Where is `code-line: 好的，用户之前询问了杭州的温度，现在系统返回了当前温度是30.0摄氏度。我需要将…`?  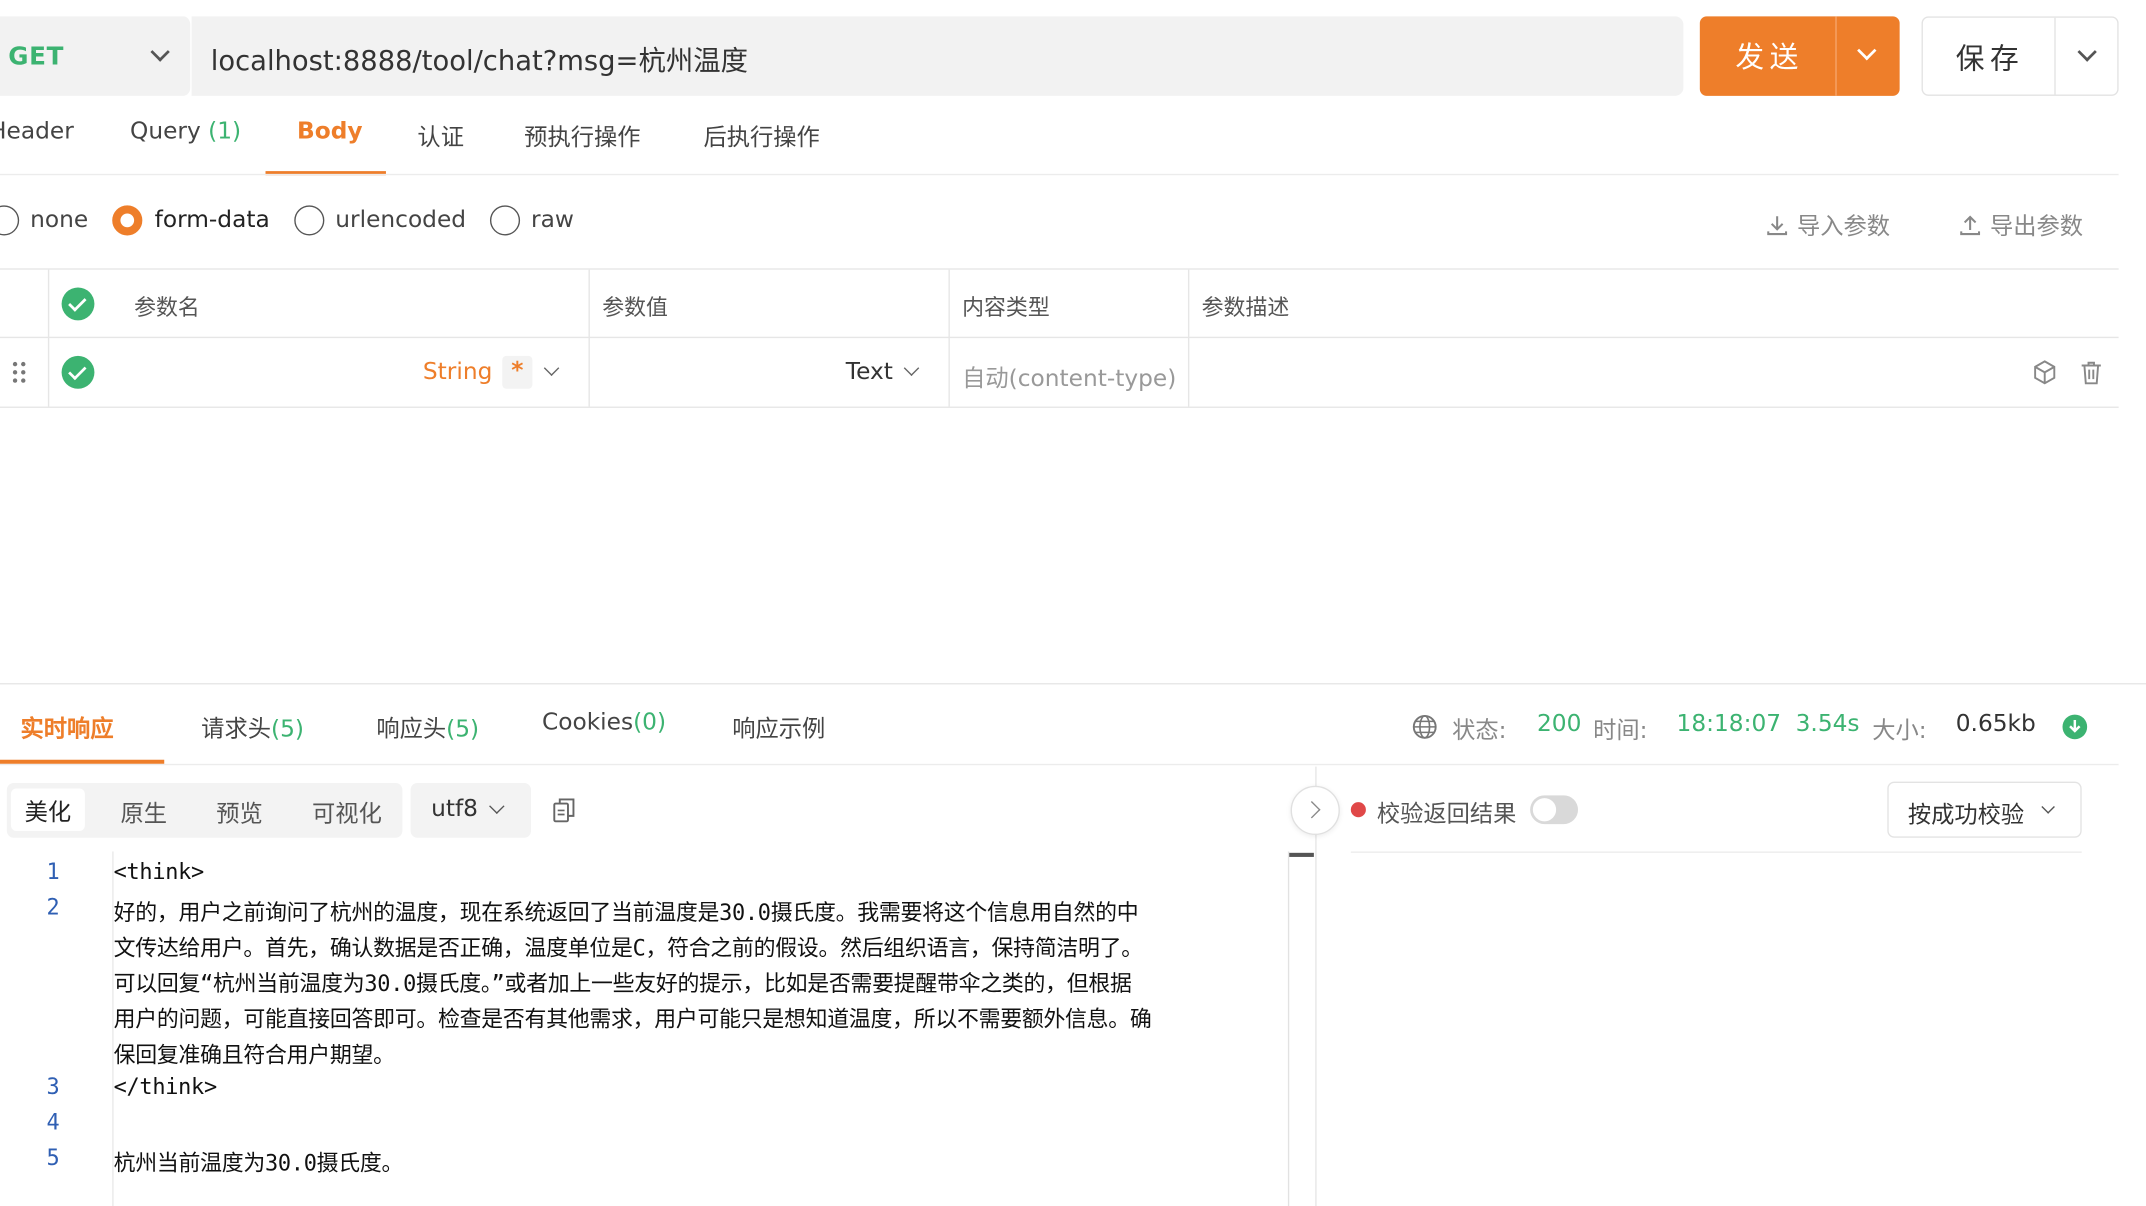 code-line: 好的，用户之前询问了杭州的温度，现在系统返回了当前温度是30.0摄氏度。我需要将… is located at coordinates (626, 912).